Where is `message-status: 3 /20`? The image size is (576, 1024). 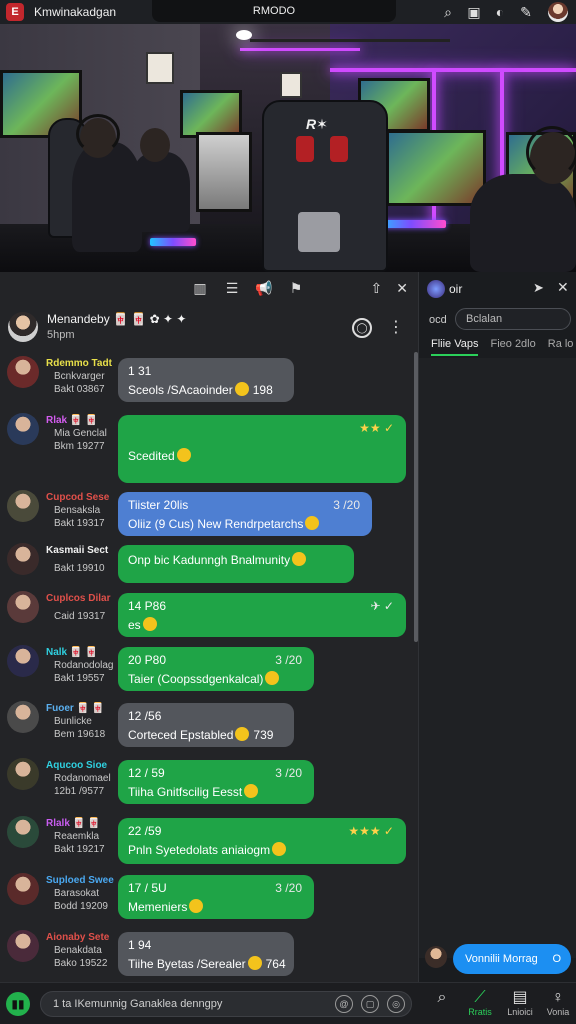 message-status: 3 /20 is located at coordinates (288, 773).